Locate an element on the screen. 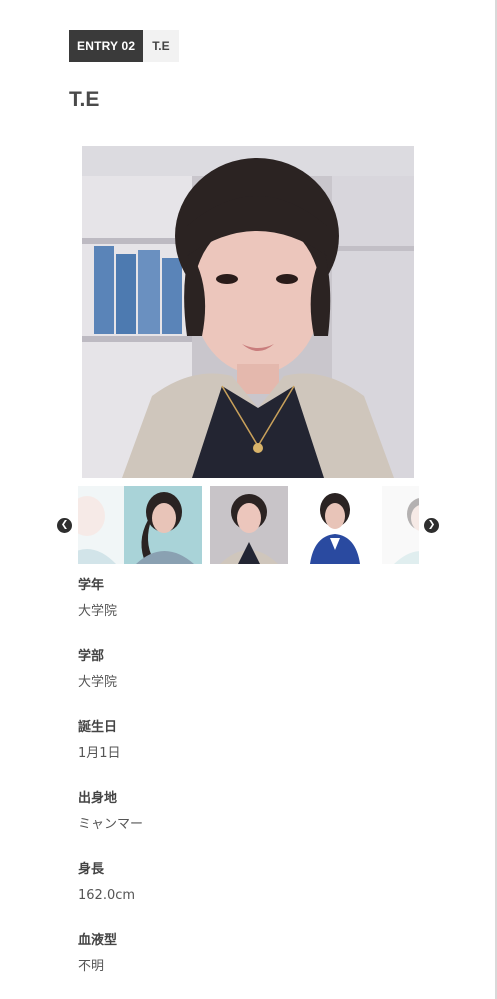 This screenshot has width=497, height=999. thumbnail-carousel is located at coordinates (248, 525).